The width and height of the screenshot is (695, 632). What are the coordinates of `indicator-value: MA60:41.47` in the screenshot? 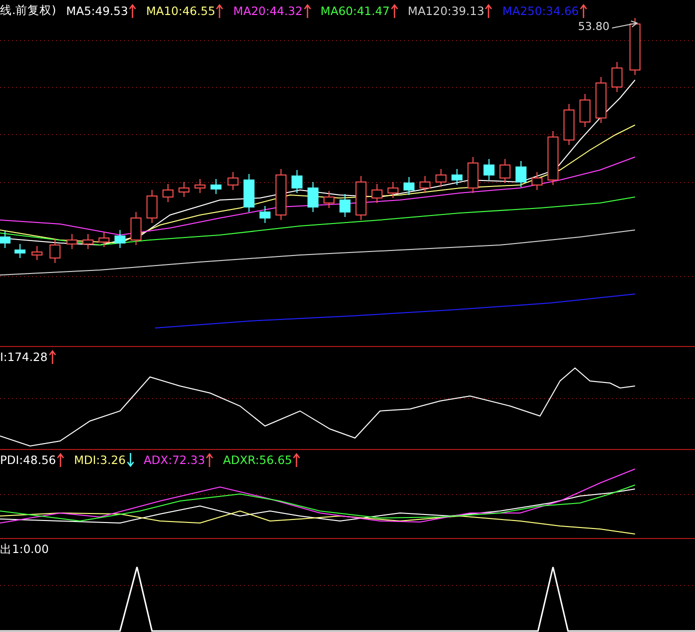 It's located at (355, 11).